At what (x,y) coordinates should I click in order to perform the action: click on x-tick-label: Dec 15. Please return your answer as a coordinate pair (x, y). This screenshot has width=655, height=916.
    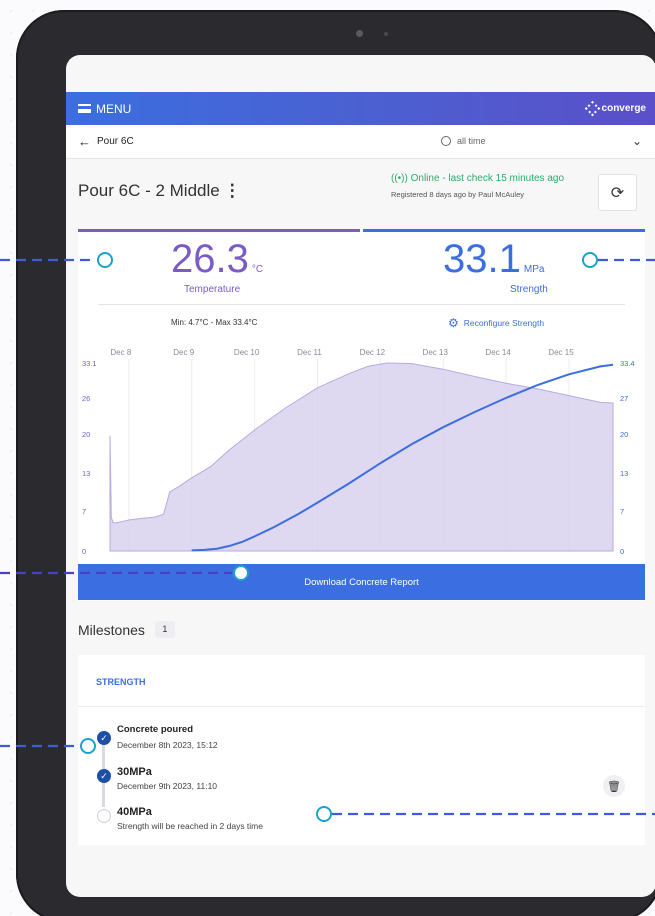
    Looking at the image, I should click on (561, 352).